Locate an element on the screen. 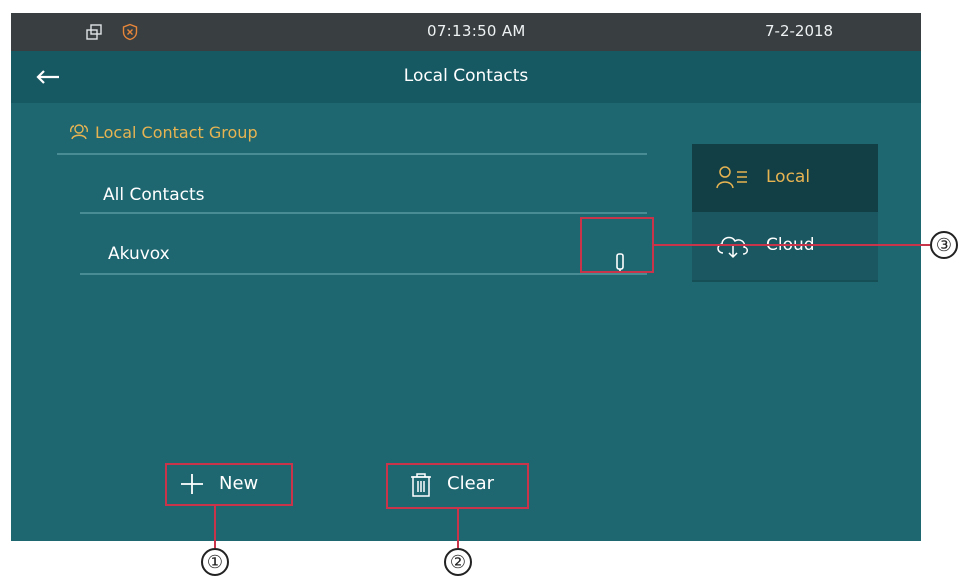 The image size is (965, 577). callout-3-marker: ③ is located at coordinates (944, 245).